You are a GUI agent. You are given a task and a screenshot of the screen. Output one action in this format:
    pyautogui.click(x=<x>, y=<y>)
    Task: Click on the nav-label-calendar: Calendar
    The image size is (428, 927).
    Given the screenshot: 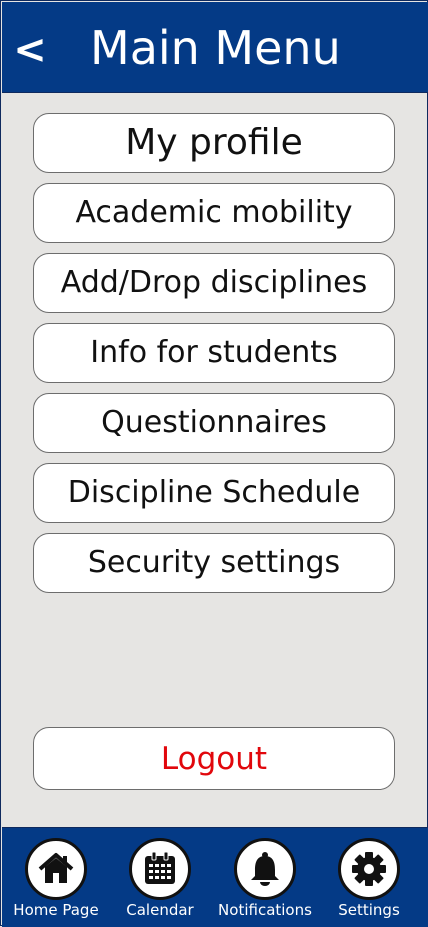 What is the action you would take?
    pyautogui.click(x=160, y=910)
    